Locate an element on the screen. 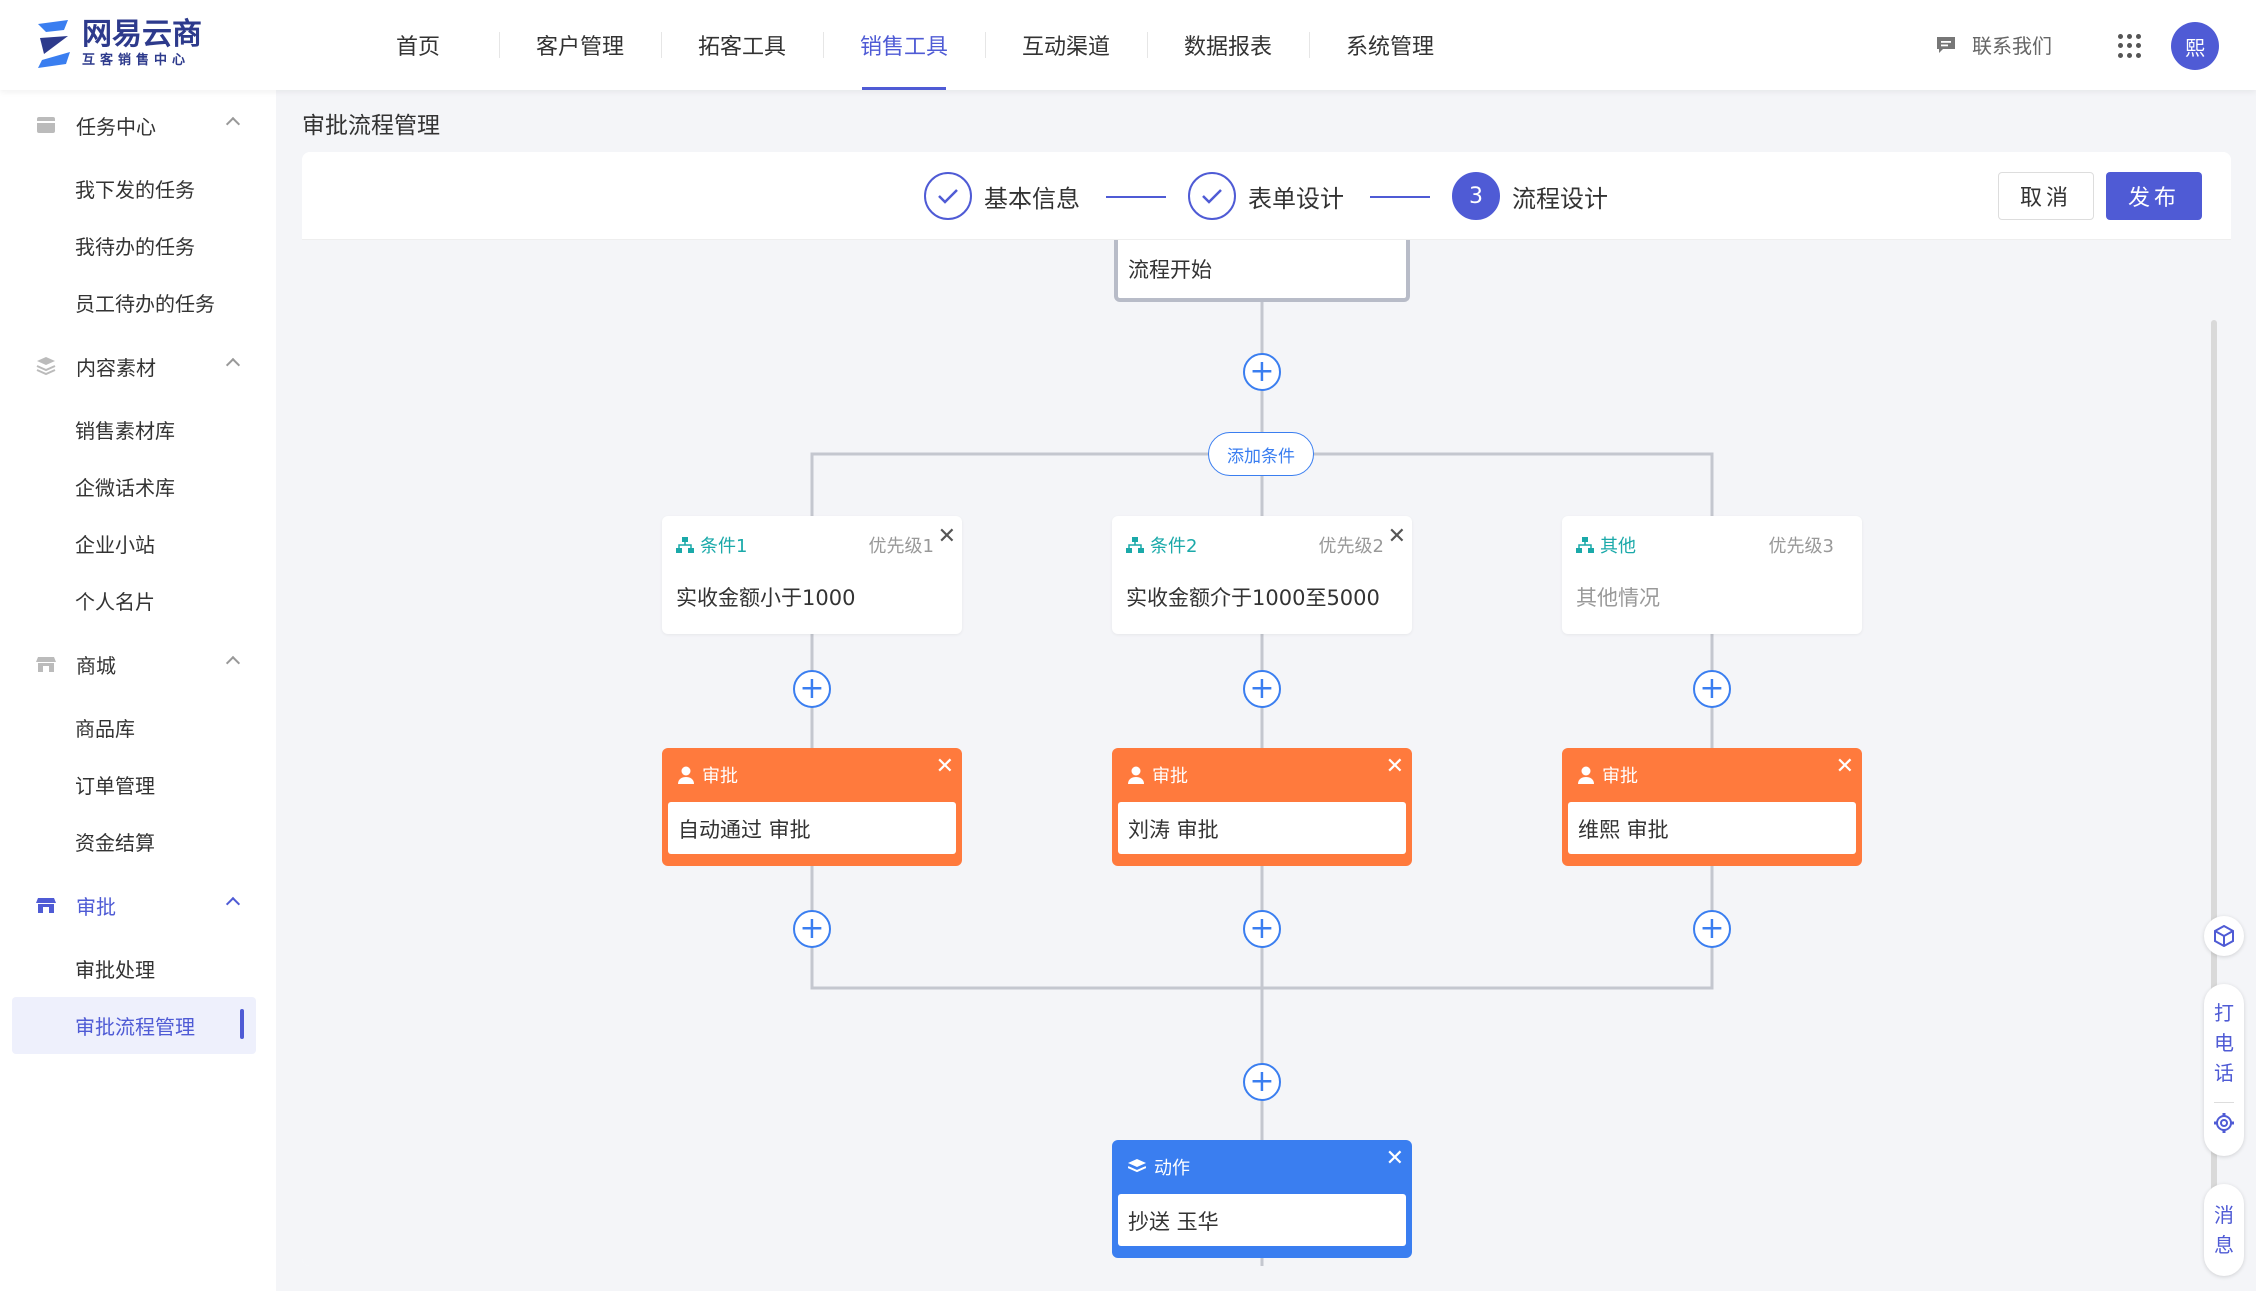 The width and height of the screenshot is (2256, 1291). contact-us-link: 联系我们 is located at coordinates (1994, 44).